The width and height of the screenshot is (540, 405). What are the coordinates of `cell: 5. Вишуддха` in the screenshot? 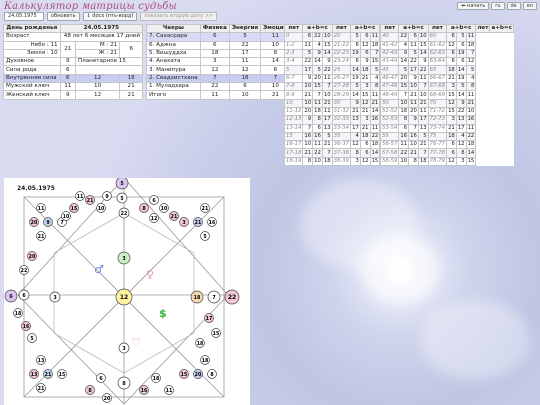 It's located at (173, 53).